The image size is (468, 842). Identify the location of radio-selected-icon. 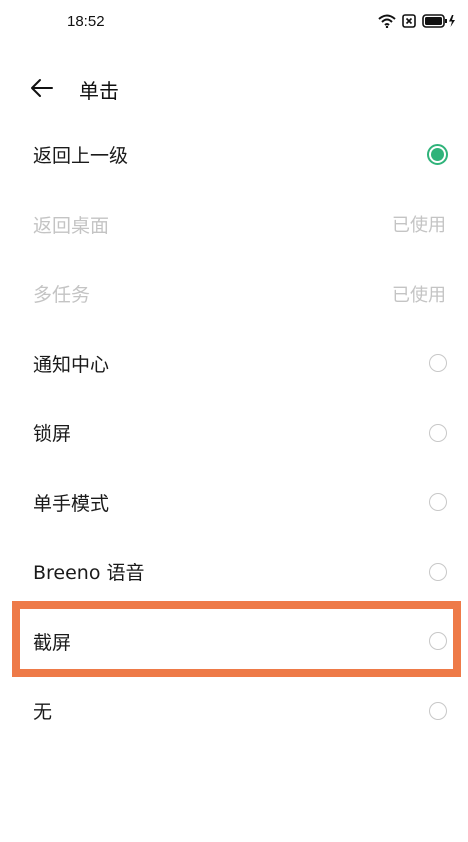
(437, 155).